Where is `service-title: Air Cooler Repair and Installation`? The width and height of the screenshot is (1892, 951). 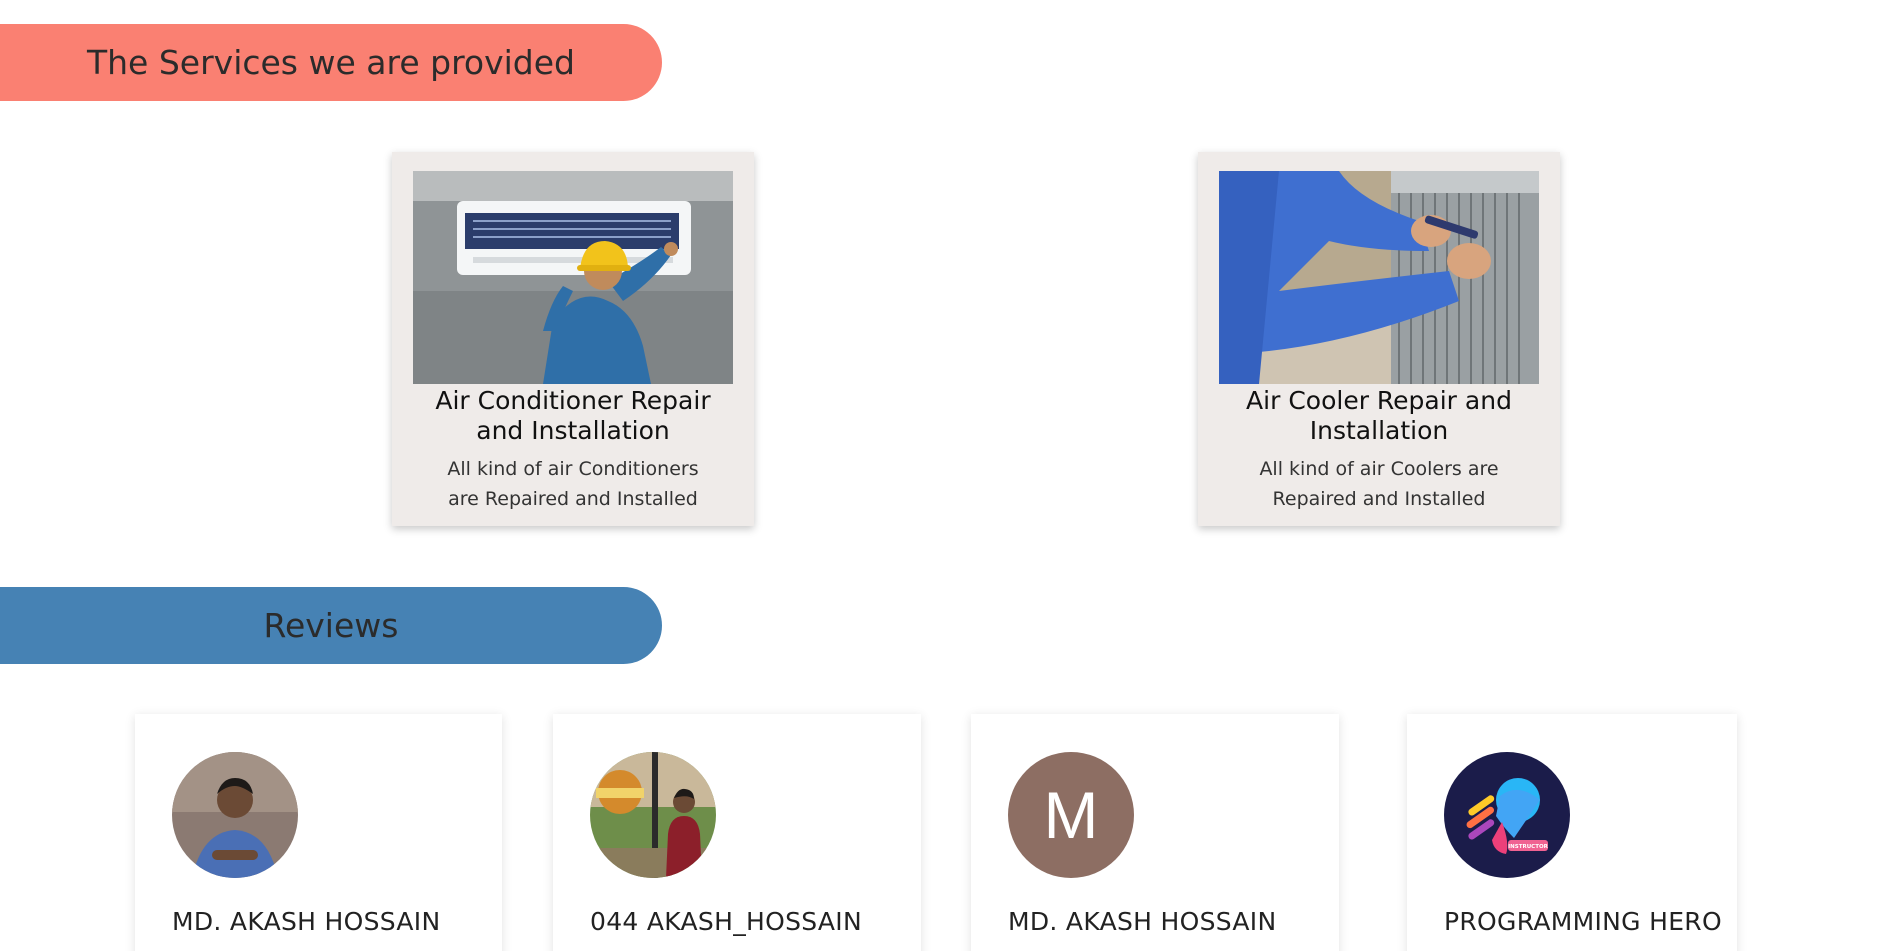 service-title: Air Cooler Repair and Installation is located at coordinates (1379, 415).